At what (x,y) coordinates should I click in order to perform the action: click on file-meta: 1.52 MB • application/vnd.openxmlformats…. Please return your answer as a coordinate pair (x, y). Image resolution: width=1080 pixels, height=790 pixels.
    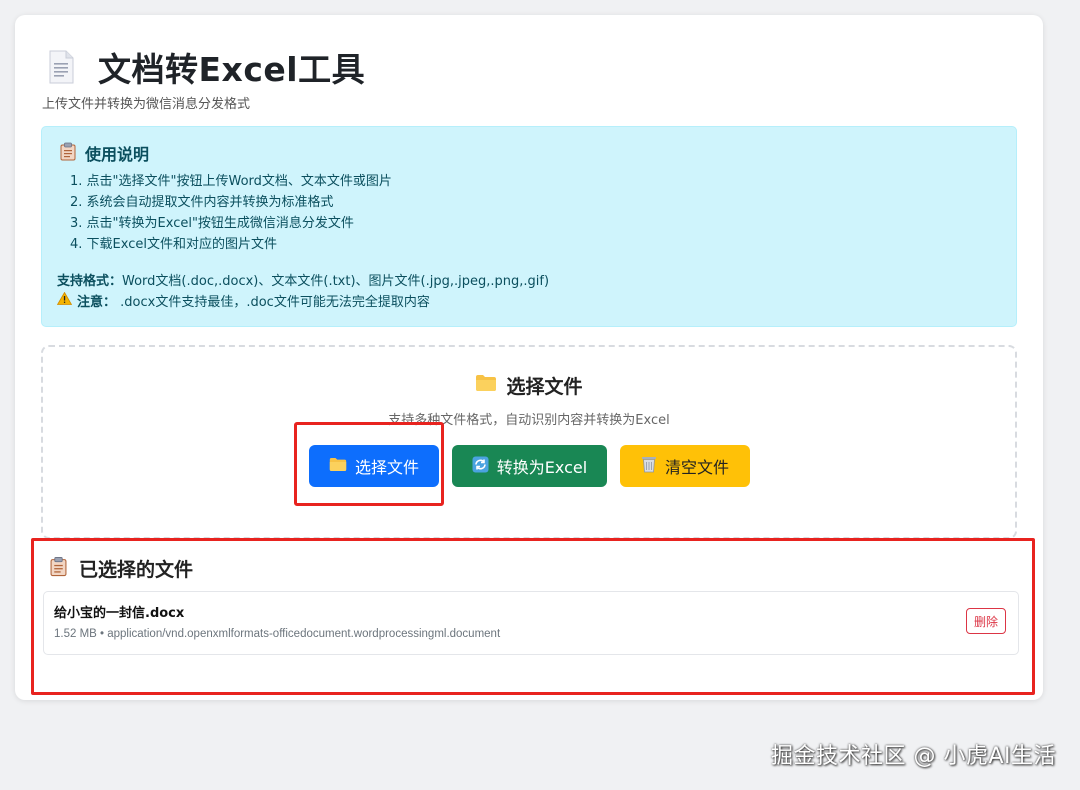
    Looking at the image, I should click on (277, 634).